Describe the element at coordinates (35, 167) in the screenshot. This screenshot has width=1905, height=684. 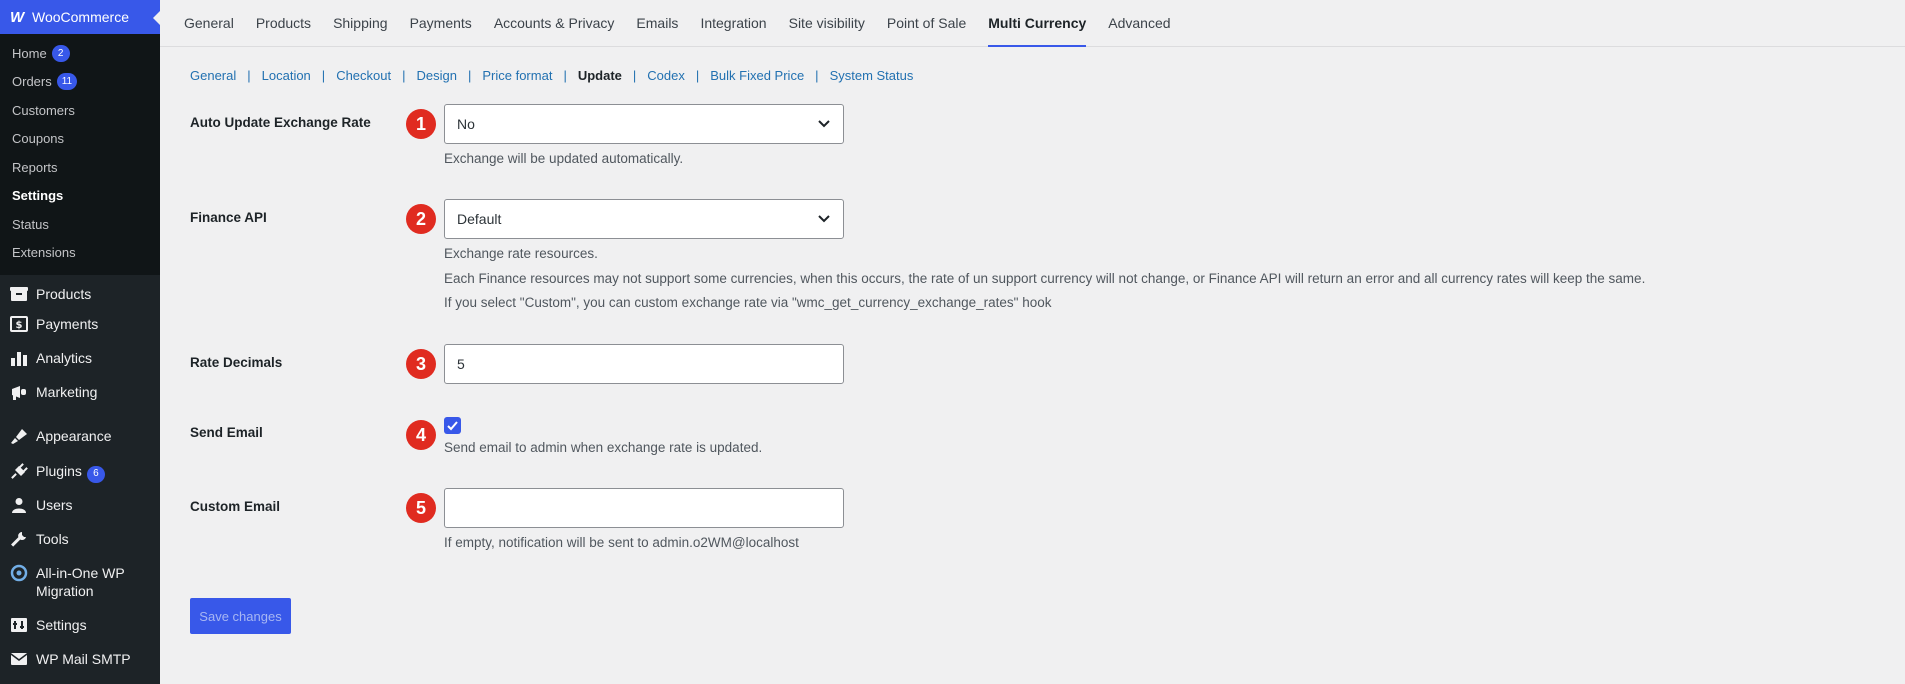
I see `submenu-label: Reports` at that location.